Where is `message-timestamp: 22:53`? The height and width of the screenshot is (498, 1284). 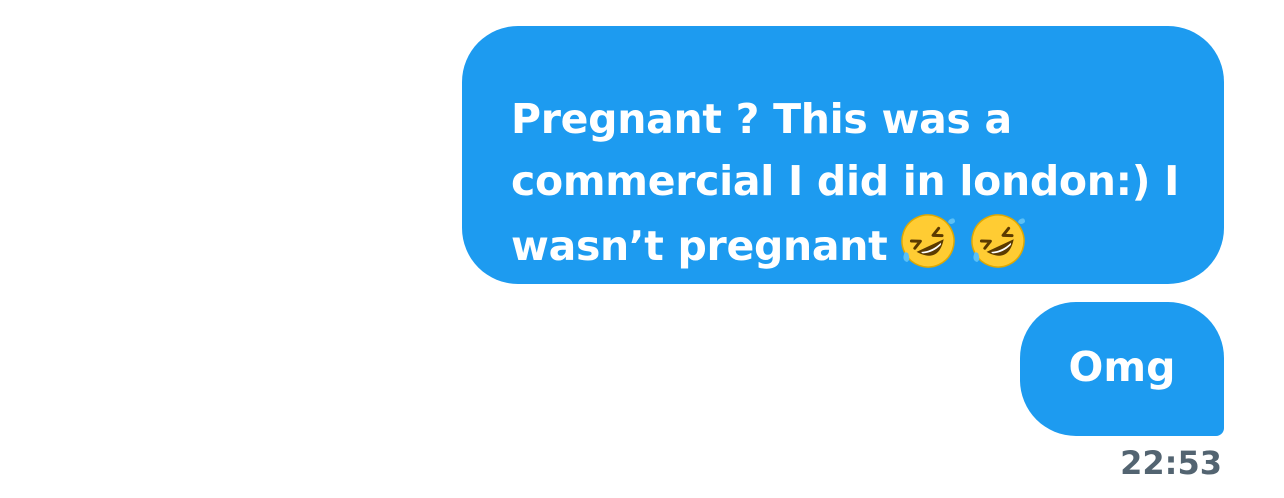 message-timestamp: 22:53 is located at coordinates (1171, 463).